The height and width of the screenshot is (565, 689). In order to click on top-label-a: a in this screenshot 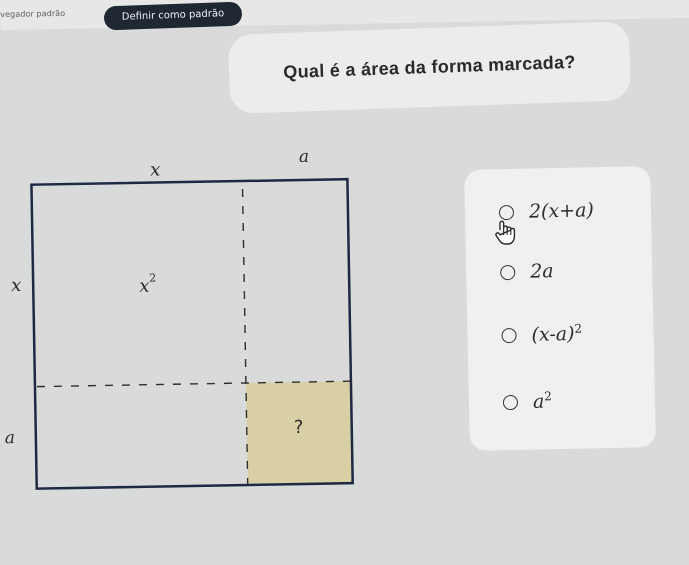, I will do `click(304, 157)`.